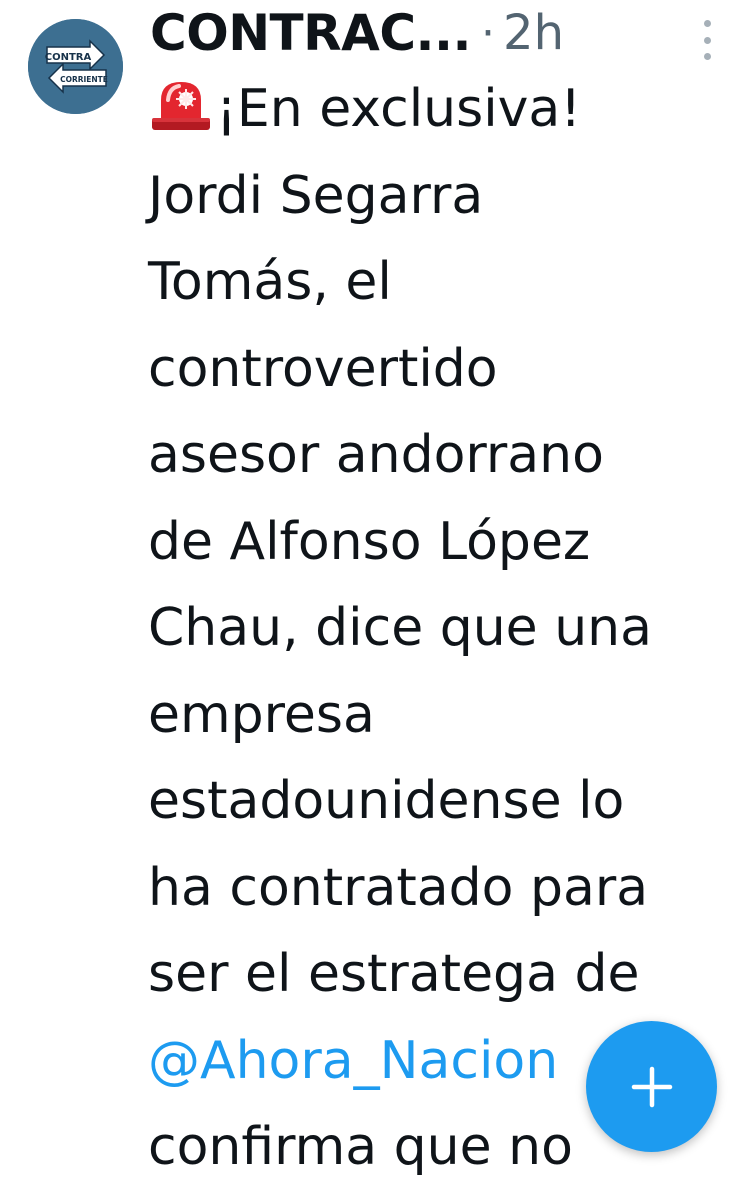 The image size is (755, 1200). What do you see at coordinates (394, 974) in the screenshot?
I see `tweet-line-10: ser el estratega de` at bounding box center [394, 974].